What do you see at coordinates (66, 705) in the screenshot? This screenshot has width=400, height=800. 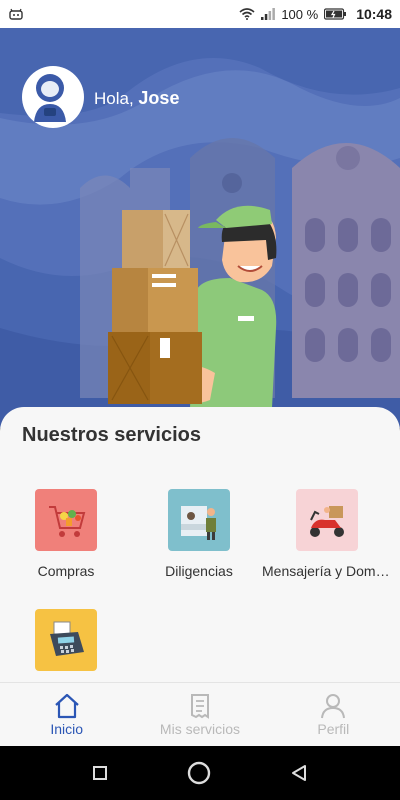 I see `home-icon` at bounding box center [66, 705].